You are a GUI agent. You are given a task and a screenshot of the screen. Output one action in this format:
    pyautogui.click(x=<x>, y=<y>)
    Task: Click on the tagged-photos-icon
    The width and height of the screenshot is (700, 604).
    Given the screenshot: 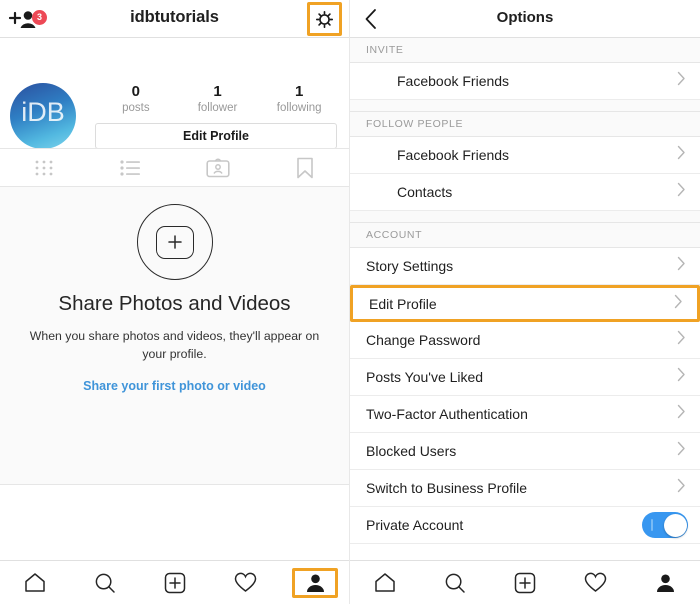 What is the action you would take?
    pyautogui.click(x=218, y=168)
    